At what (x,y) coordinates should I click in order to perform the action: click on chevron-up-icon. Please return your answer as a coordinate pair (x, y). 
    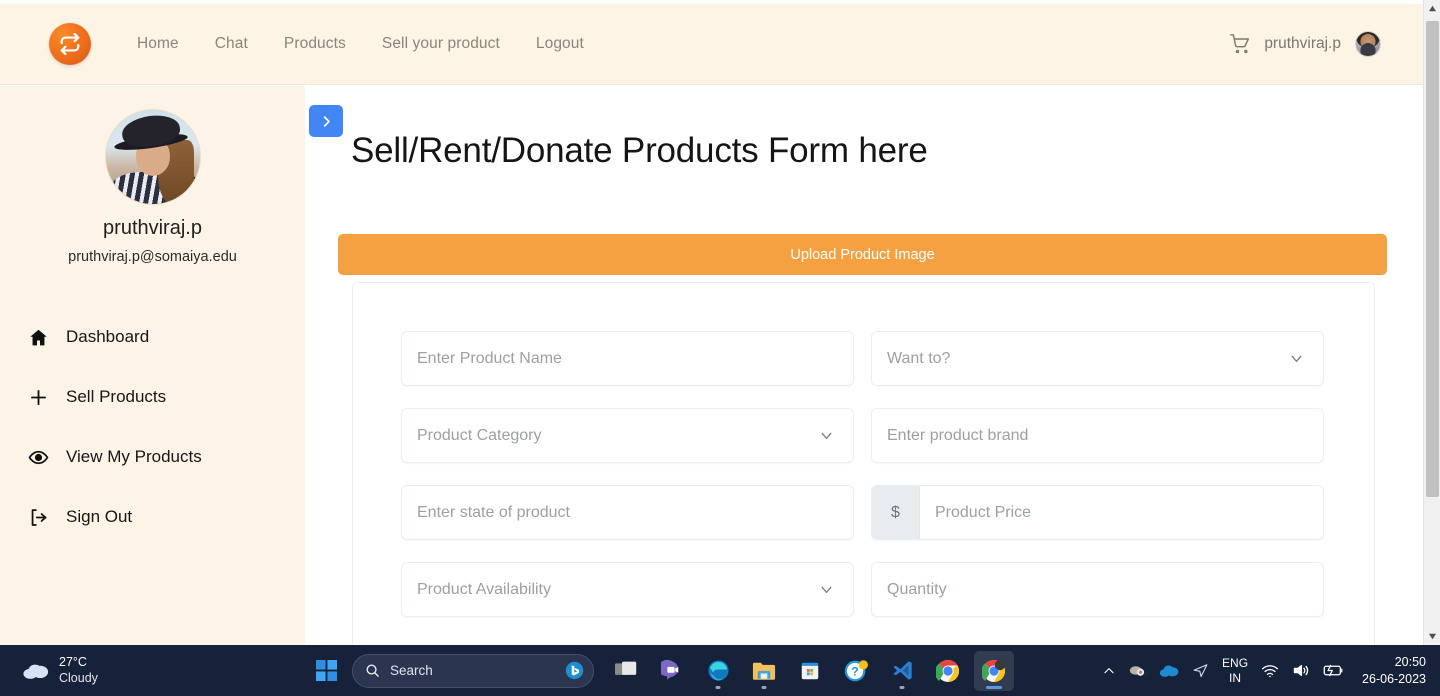
    Looking at the image, I should click on (1109, 671).